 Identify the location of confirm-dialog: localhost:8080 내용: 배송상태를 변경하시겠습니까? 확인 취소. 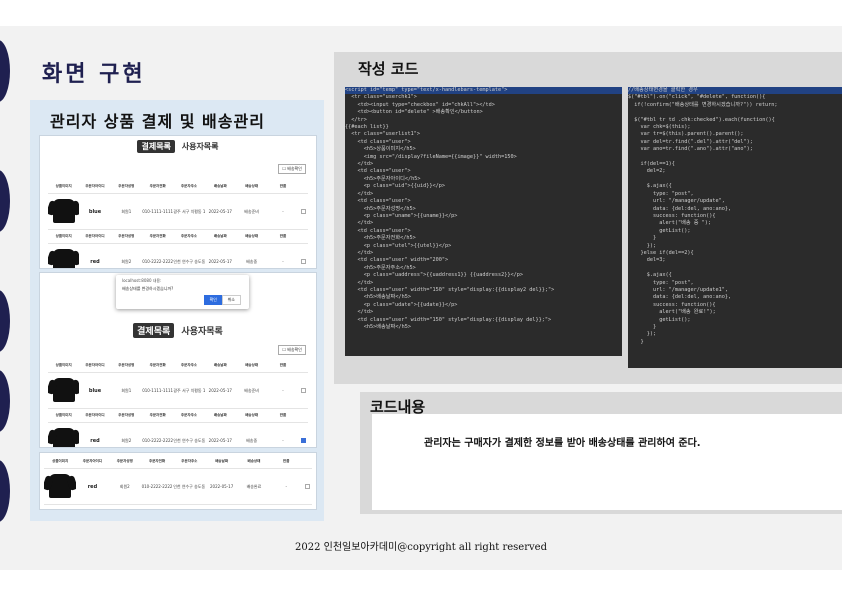
(182, 292).